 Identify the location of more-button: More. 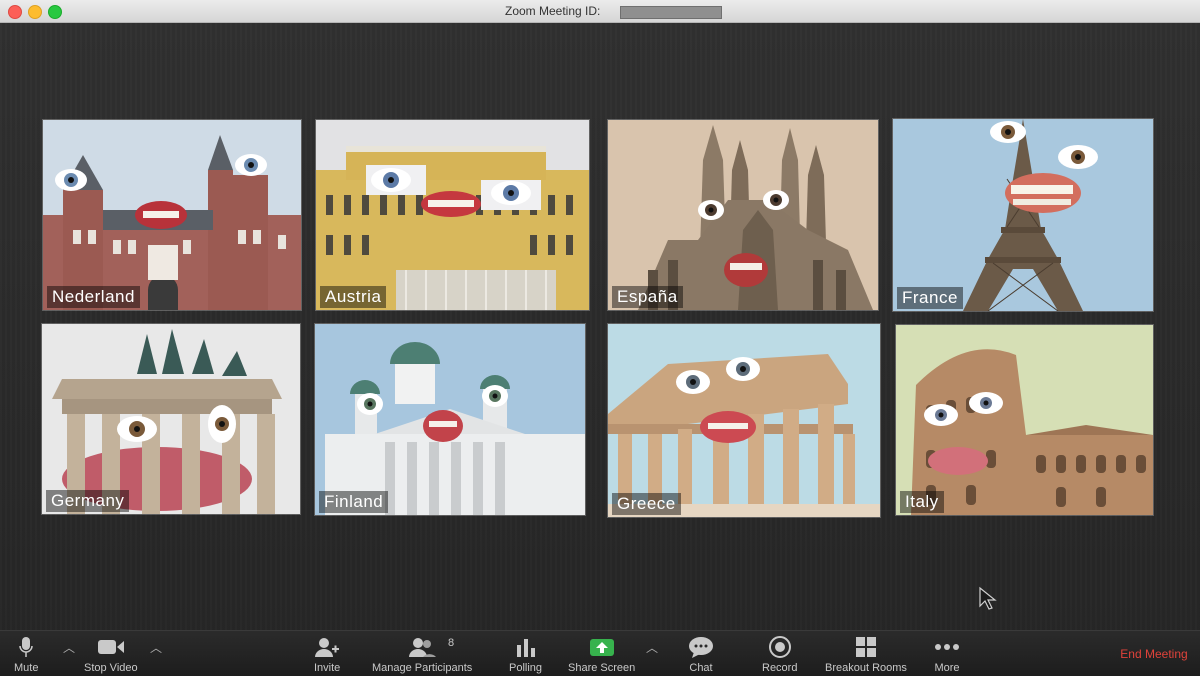
(947, 654).